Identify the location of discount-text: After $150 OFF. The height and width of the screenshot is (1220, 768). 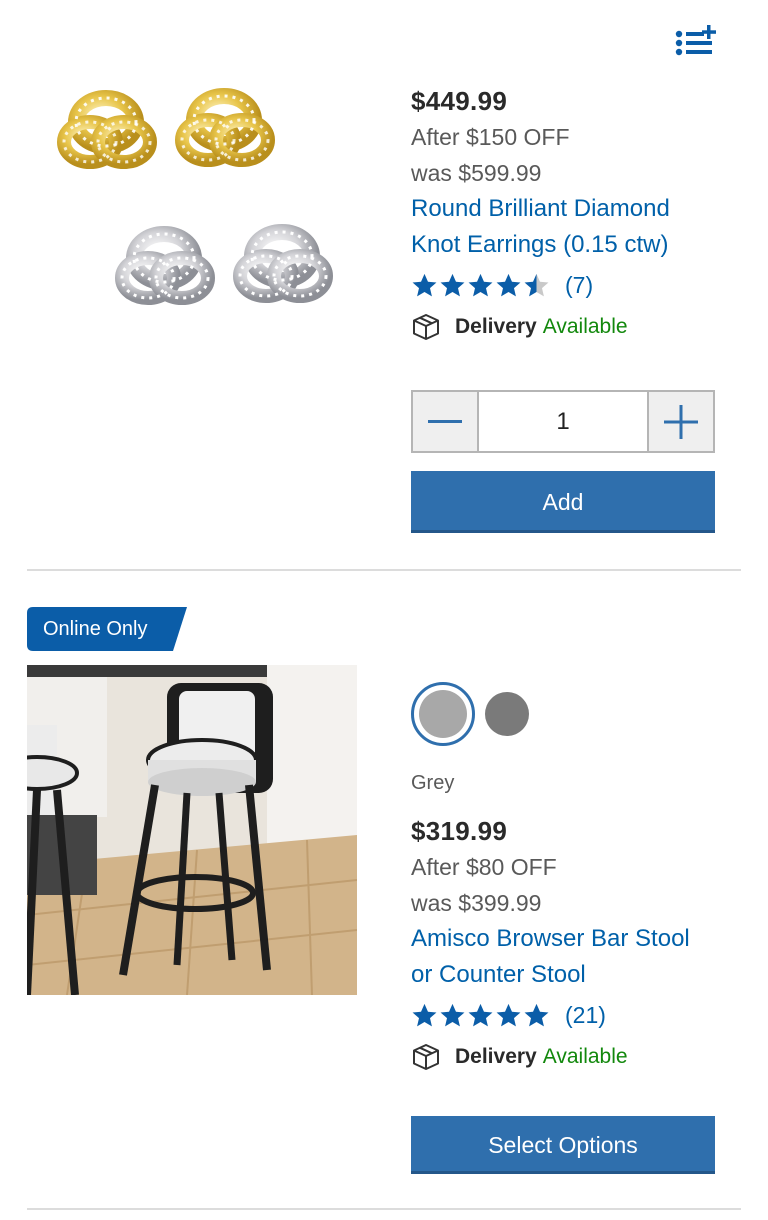
(490, 137).